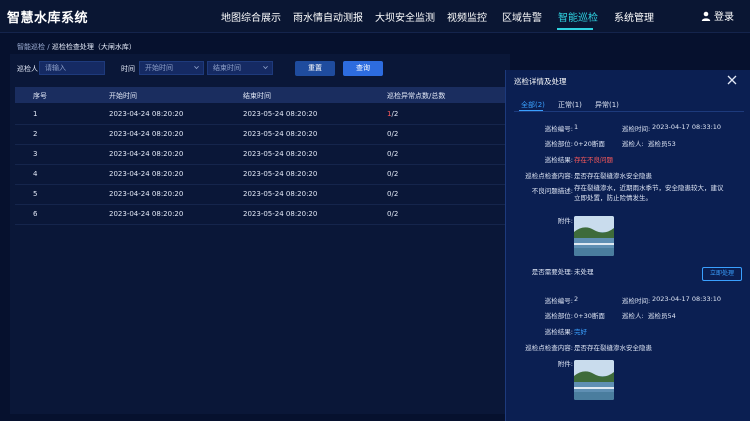  I want to click on start-time-select: 开始时间, so click(171, 68).